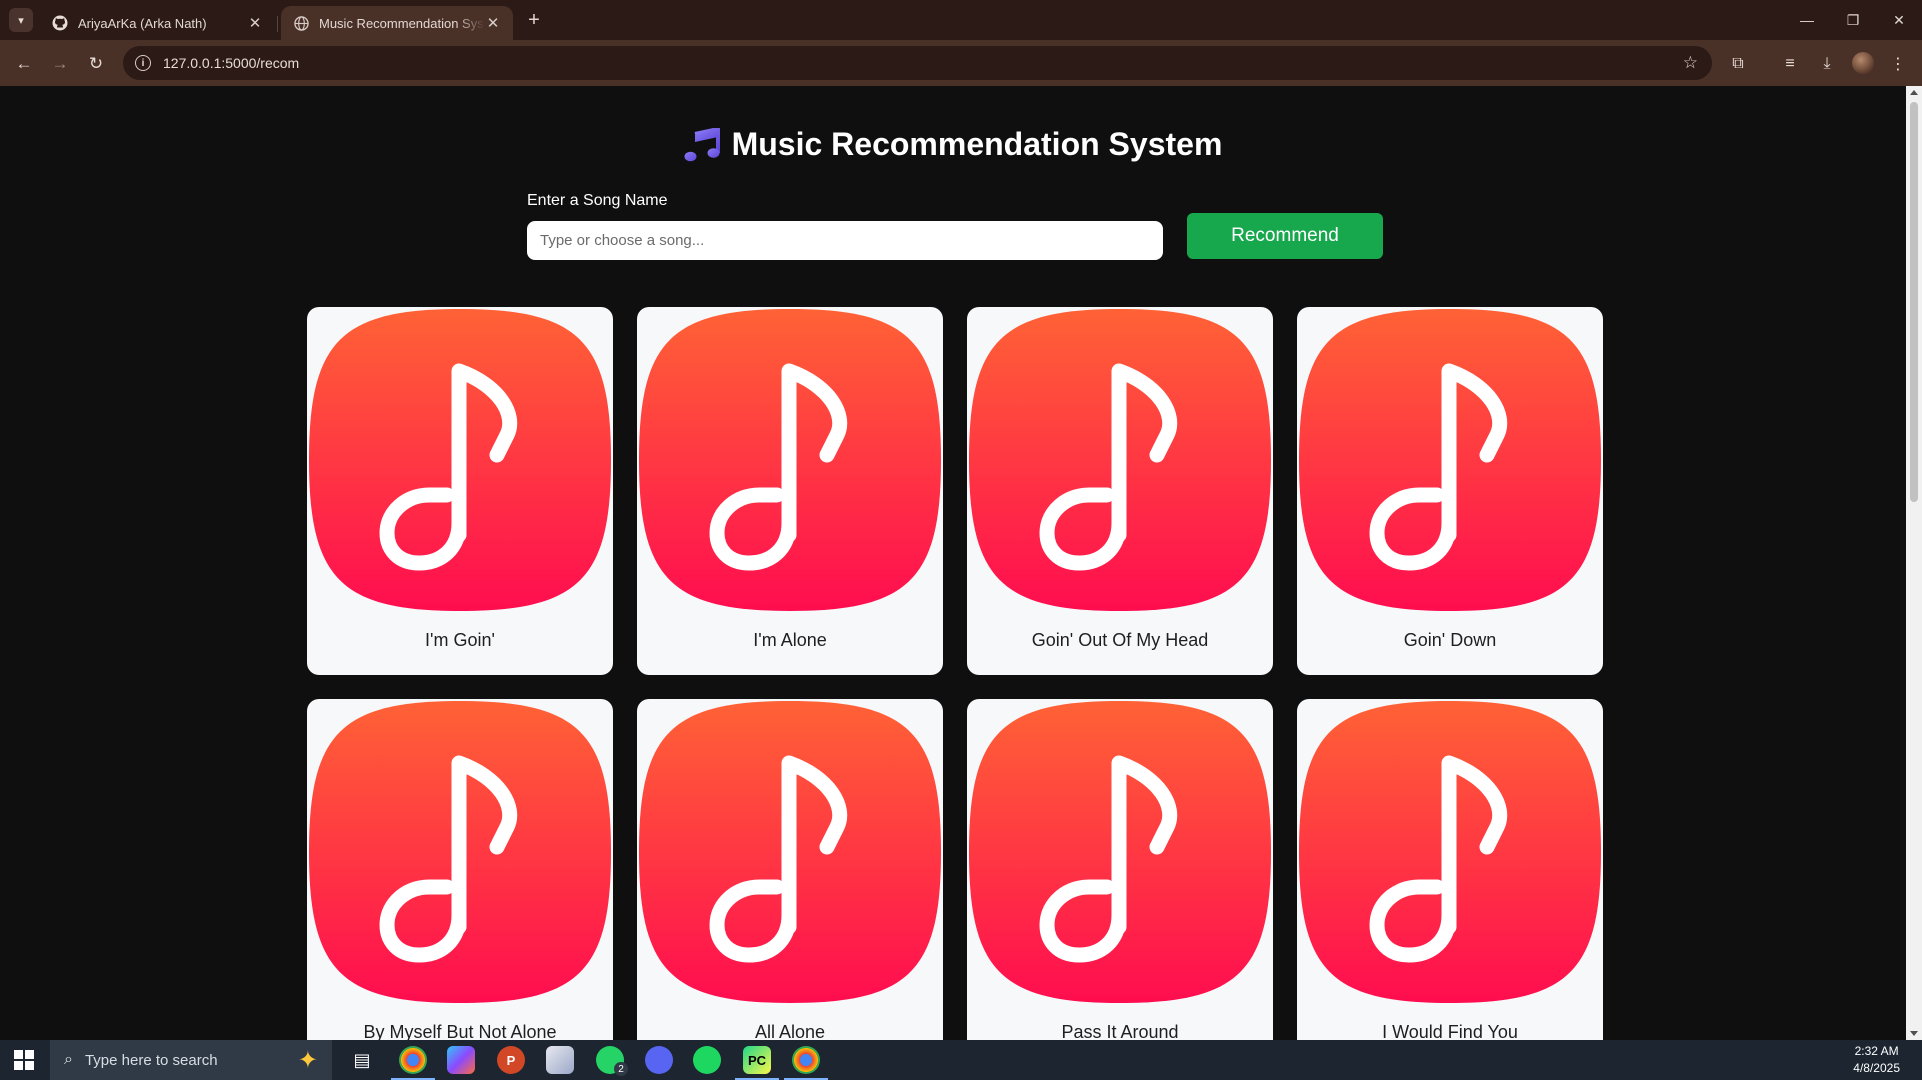 The width and height of the screenshot is (1922, 1080). I want to click on song-title: By Myself But Not Alone, so click(460, 1031).